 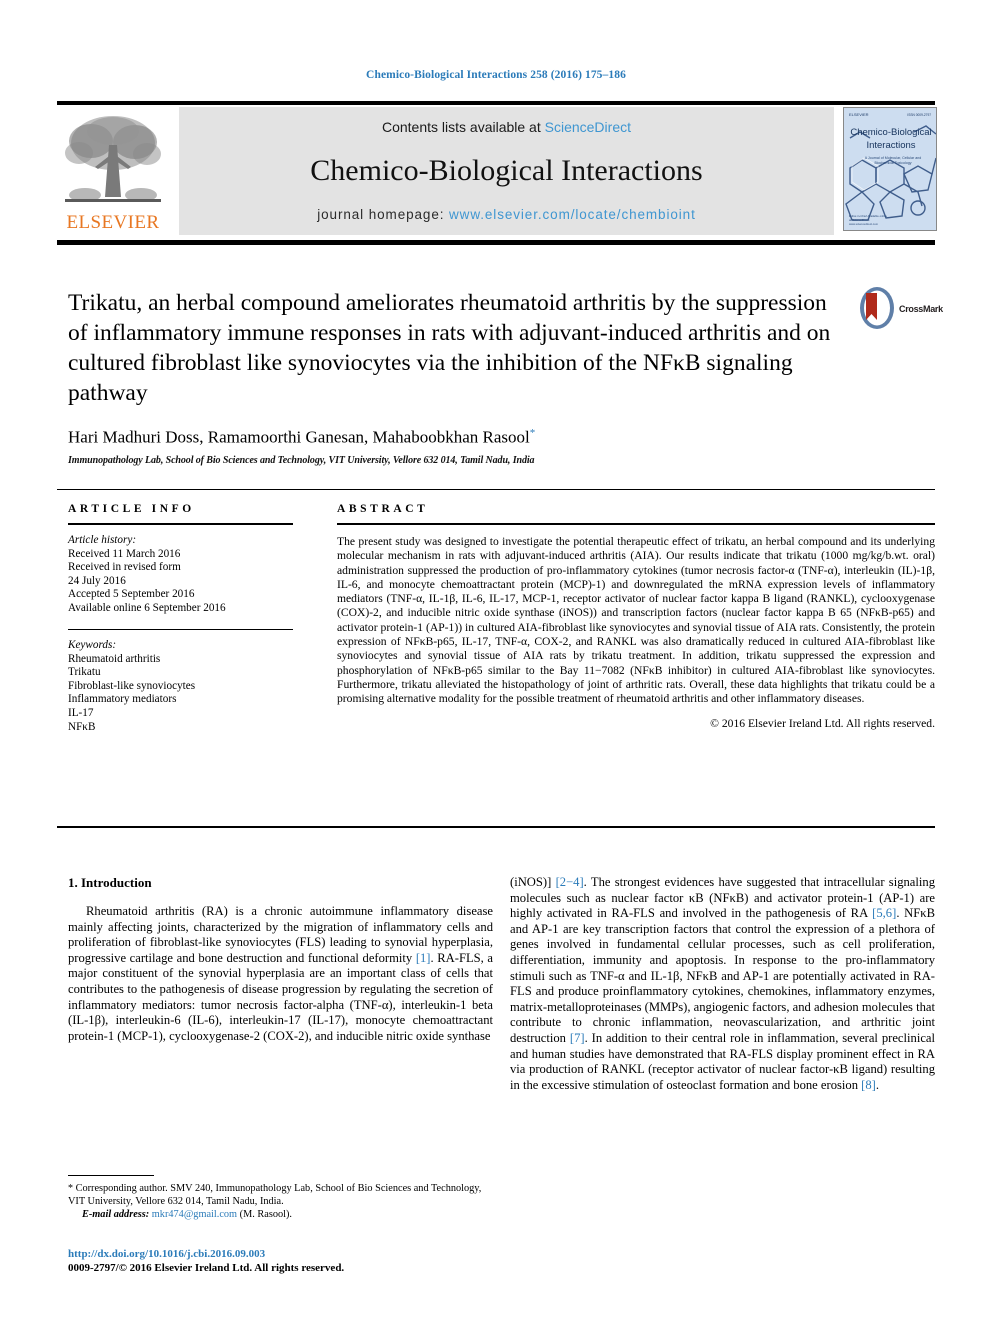 I want to click on homepage-label: journal homepage:, so click(x=383, y=214).